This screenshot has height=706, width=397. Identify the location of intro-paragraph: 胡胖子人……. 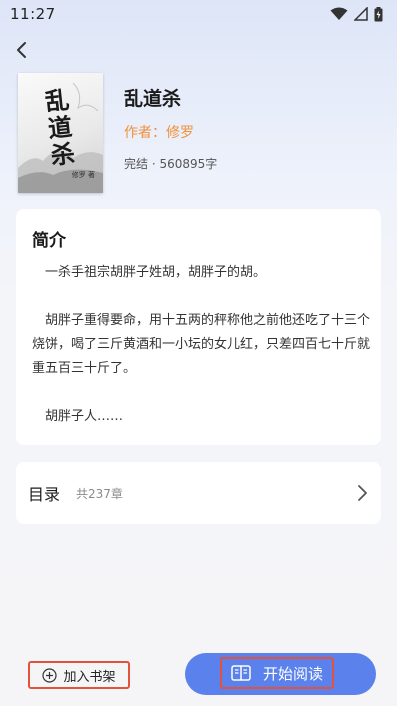
(84, 416).